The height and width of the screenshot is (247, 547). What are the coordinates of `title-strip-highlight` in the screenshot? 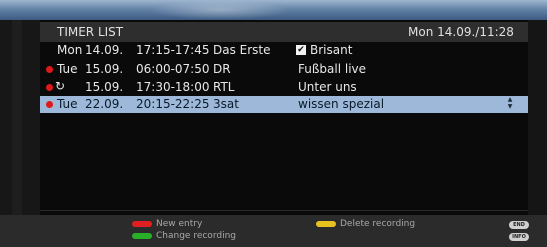 It's located at (220, 10).